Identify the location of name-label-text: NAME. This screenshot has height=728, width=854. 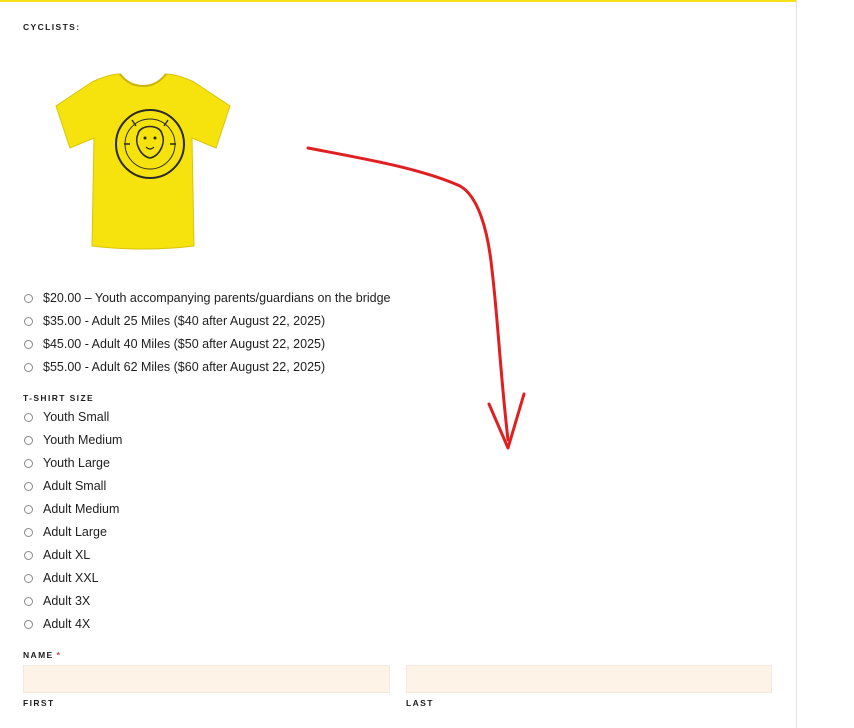
(38, 655).